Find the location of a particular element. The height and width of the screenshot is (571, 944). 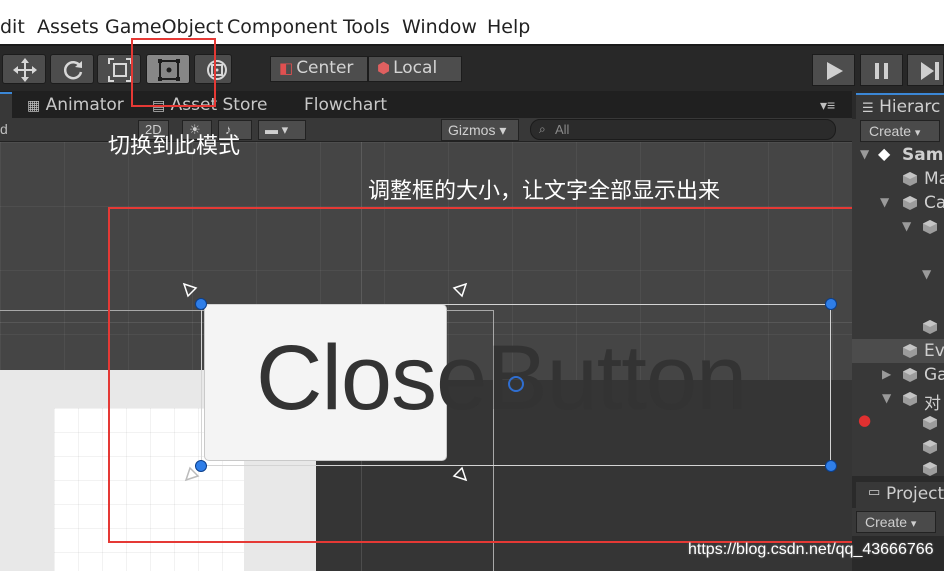

pause-icon is located at coordinates (881, 71).